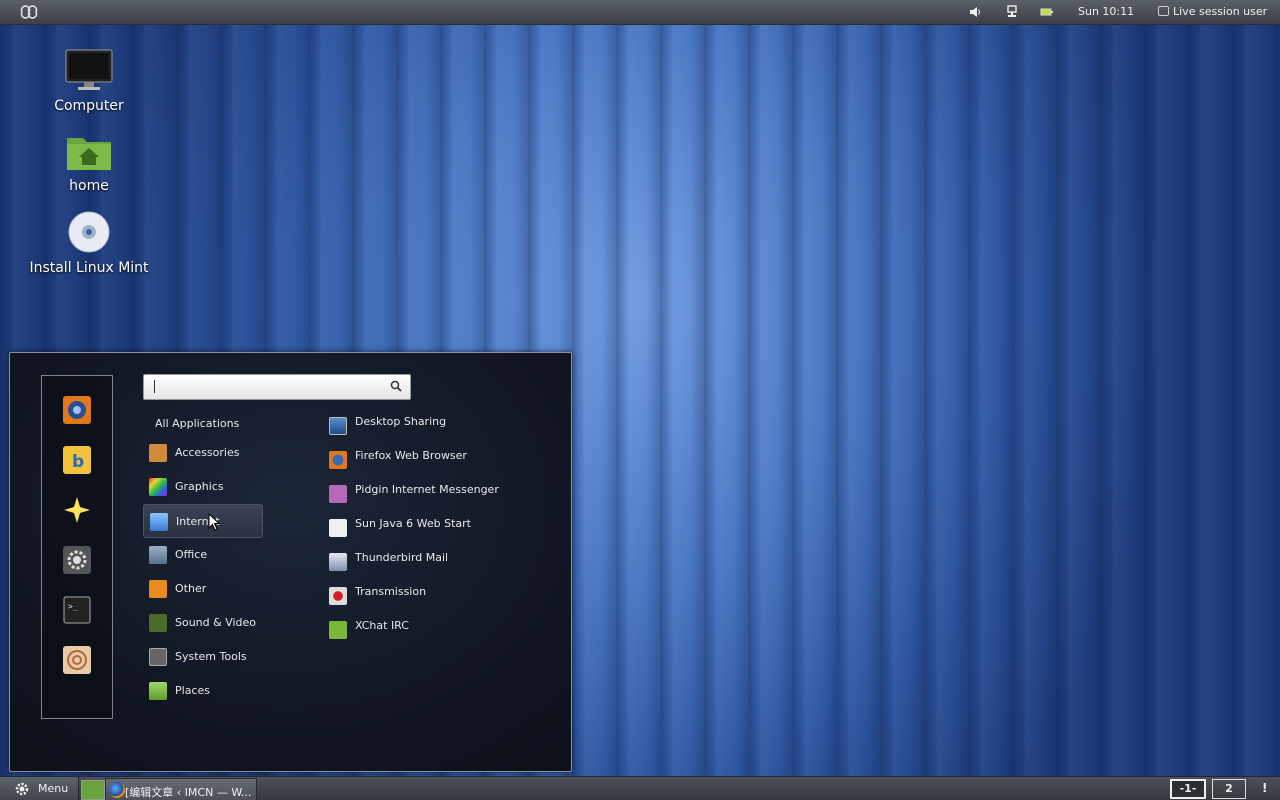 The width and height of the screenshot is (1280, 800). I want to click on workspace-1-button: -1-, so click(1188, 789).